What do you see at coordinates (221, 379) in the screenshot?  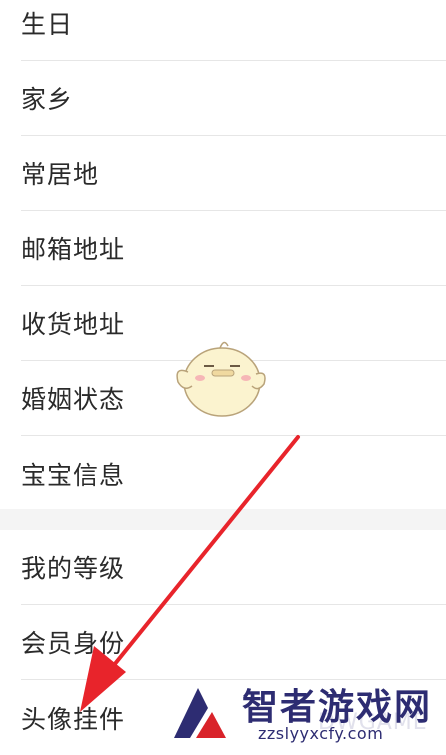 I see `chick-mascot-icon` at bounding box center [221, 379].